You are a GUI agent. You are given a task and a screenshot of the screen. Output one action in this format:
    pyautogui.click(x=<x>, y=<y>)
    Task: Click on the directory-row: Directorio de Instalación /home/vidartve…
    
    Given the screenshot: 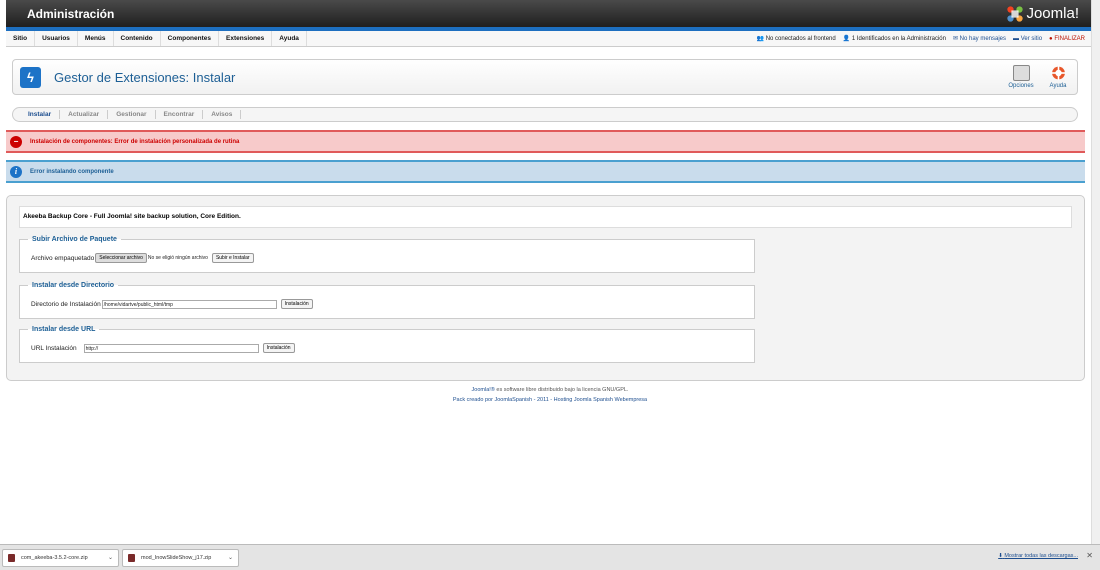 What is the action you would take?
    pyautogui.click(x=172, y=304)
    